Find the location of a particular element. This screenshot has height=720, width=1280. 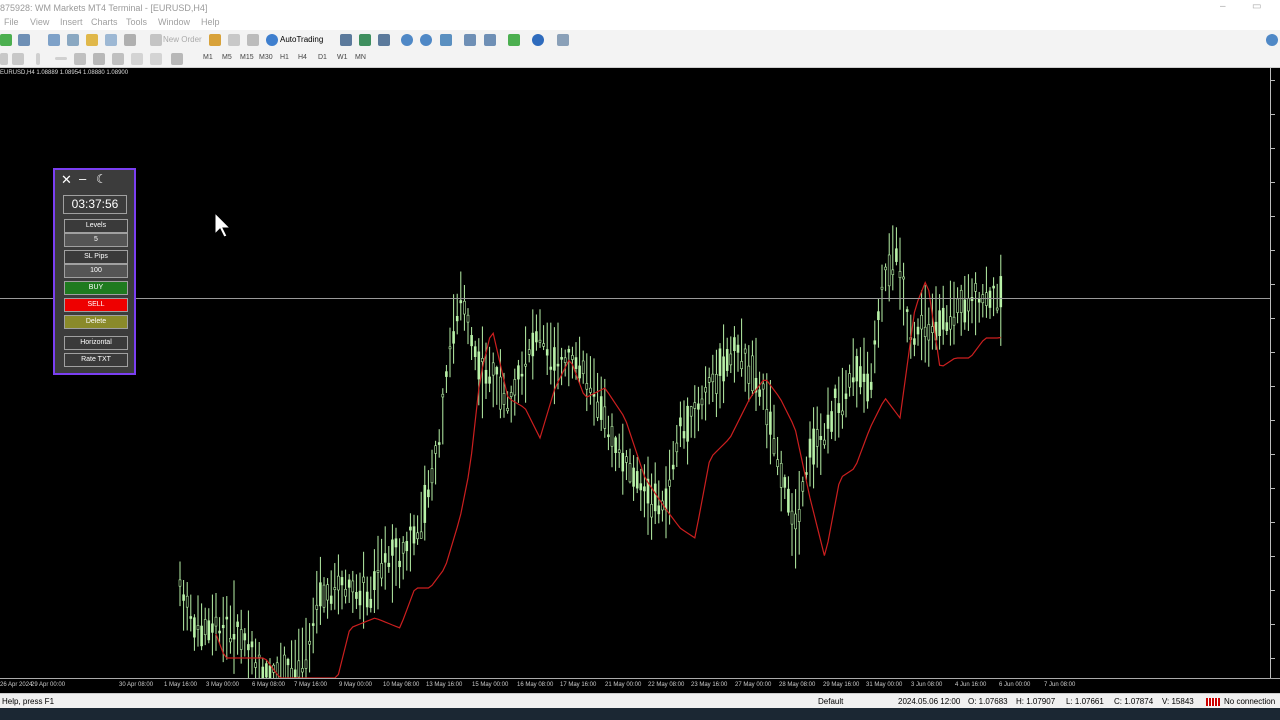

fibonacci-icon is located at coordinates (118, 59).